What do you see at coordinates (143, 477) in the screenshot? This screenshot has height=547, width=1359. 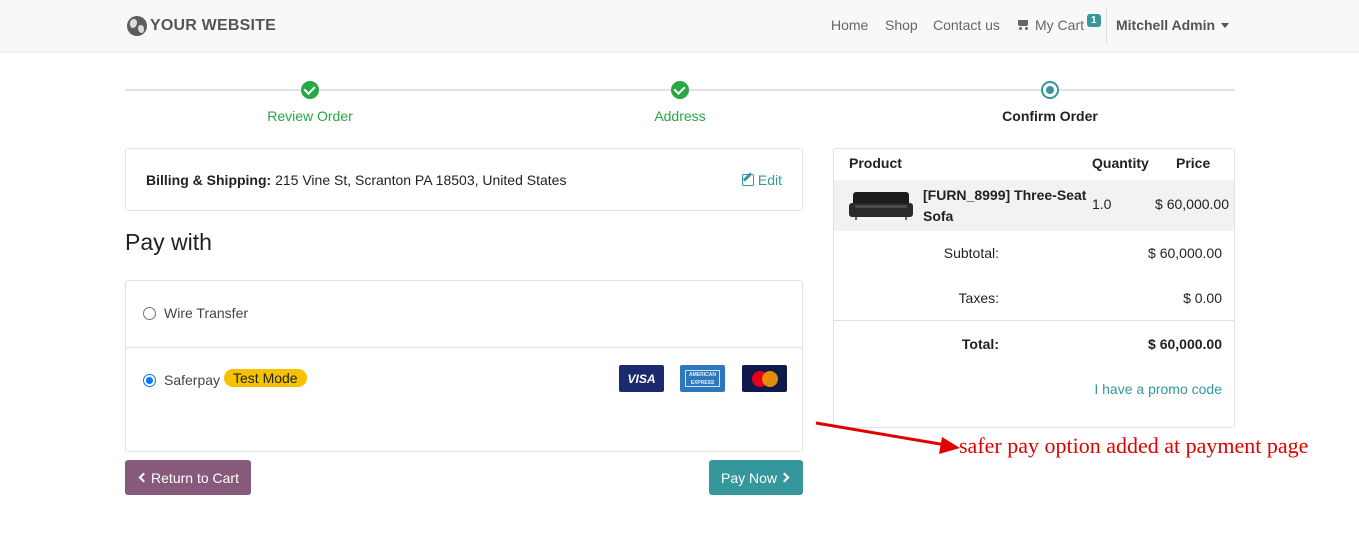 I see `chevron-left-icon` at bounding box center [143, 477].